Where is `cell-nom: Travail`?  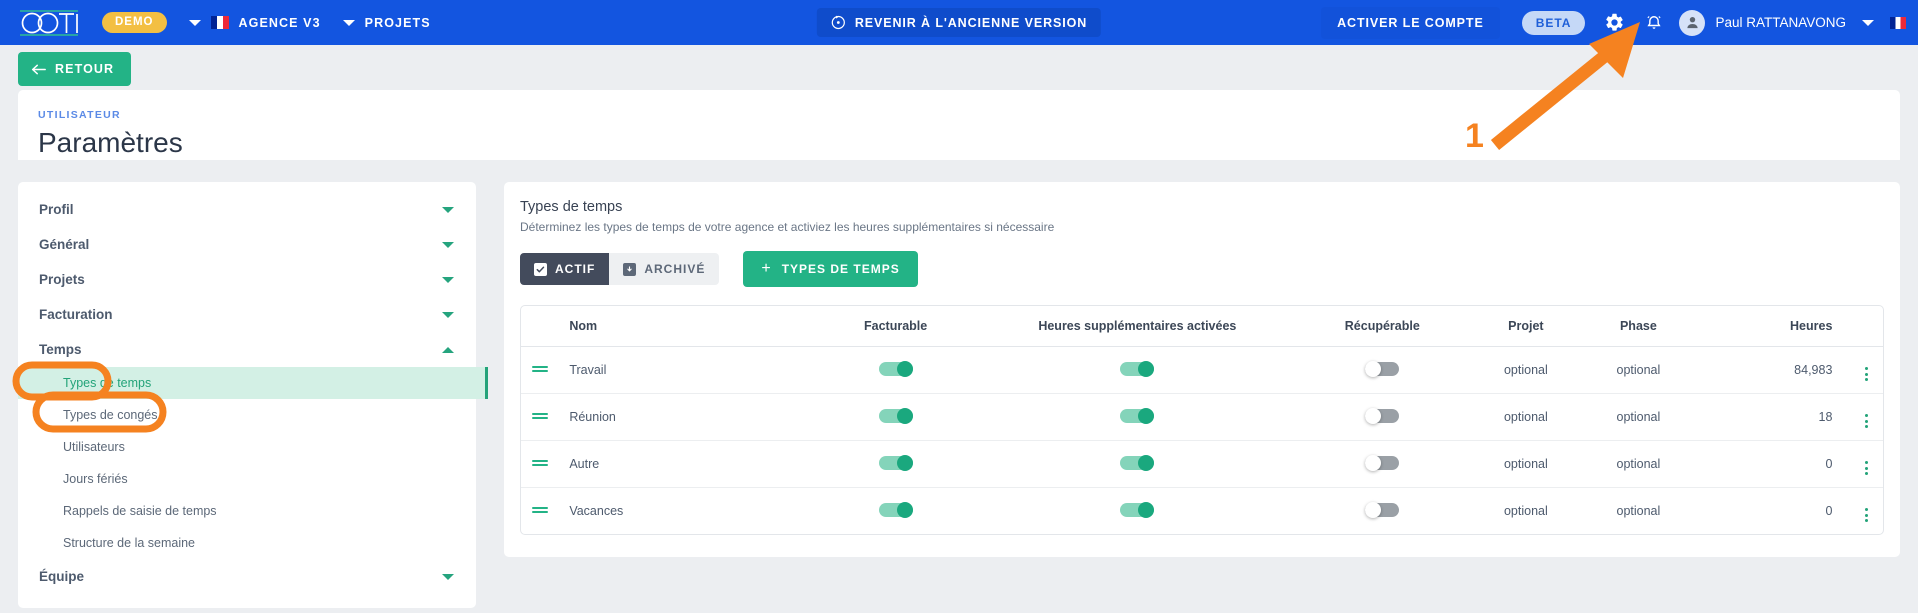 cell-nom: Travail is located at coordinates (685, 370).